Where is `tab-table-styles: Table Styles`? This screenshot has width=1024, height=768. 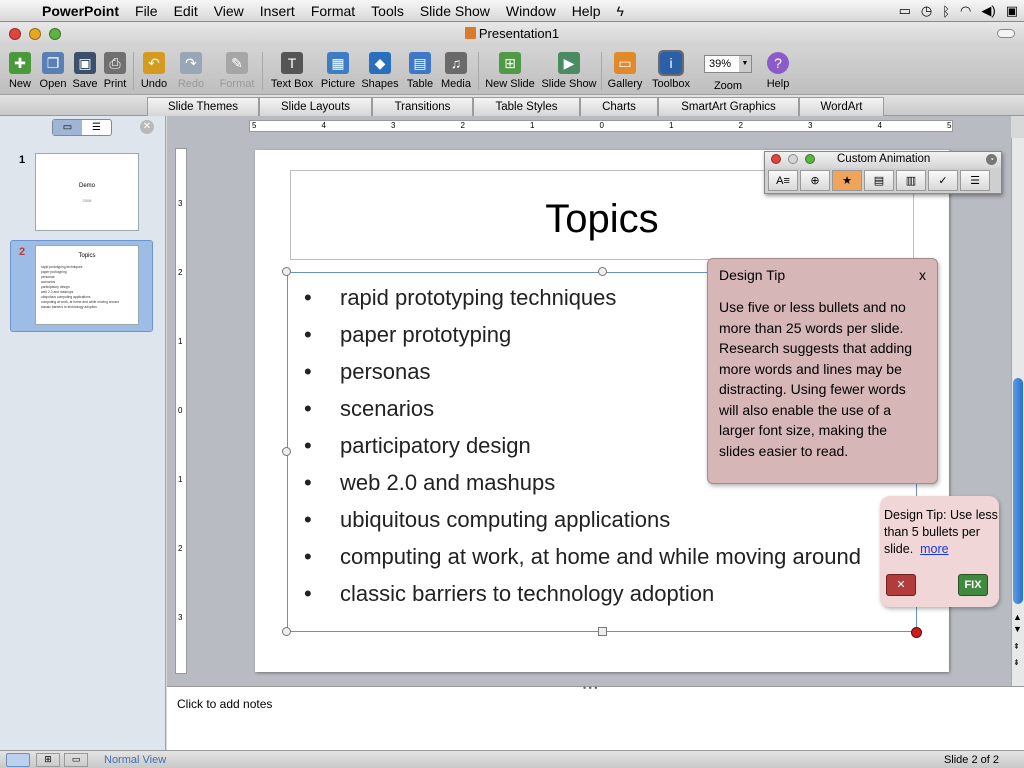 tab-table-styles: Table Styles is located at coordinates (526, 106).